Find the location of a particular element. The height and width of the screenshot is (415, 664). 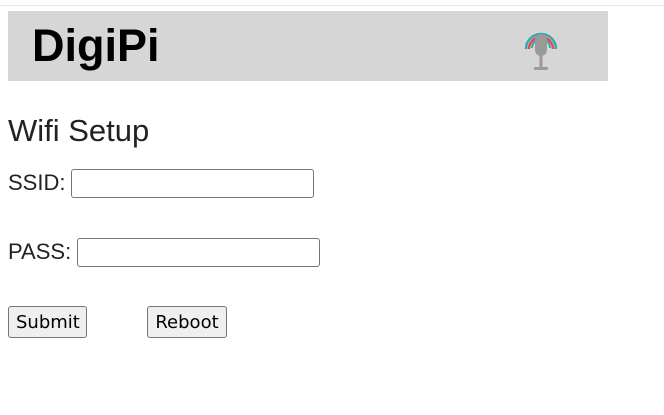

ssid-row: SSID: is located at coordinates (161, 183).